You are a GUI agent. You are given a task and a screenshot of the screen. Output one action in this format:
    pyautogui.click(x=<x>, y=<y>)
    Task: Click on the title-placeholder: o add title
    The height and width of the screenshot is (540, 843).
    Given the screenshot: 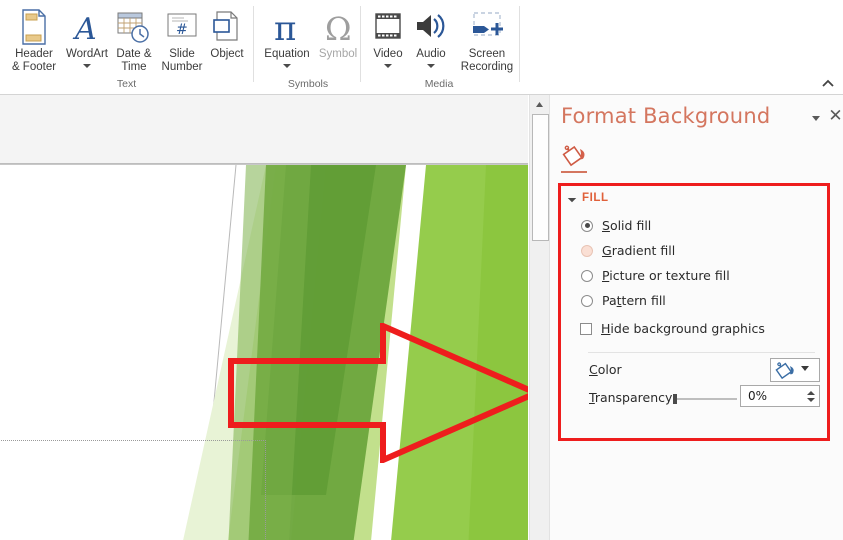 What is the action you would take?
    pyautogui.click(x=133, y=490)
    